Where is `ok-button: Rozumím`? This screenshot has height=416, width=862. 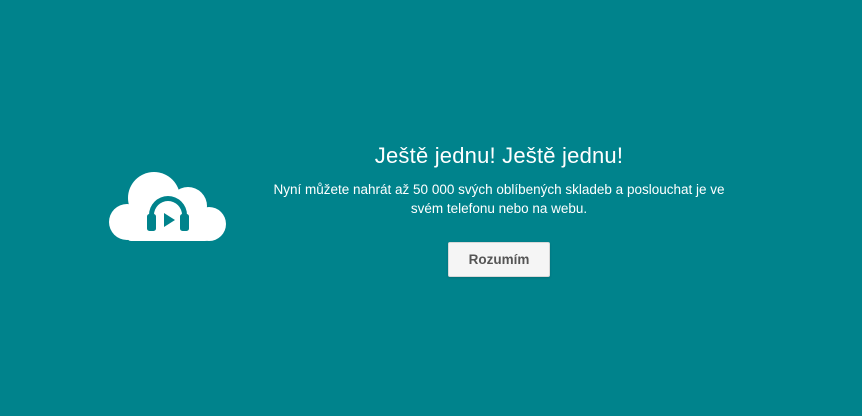 ok-button: Rozumím is located at coordinates (499, 259).